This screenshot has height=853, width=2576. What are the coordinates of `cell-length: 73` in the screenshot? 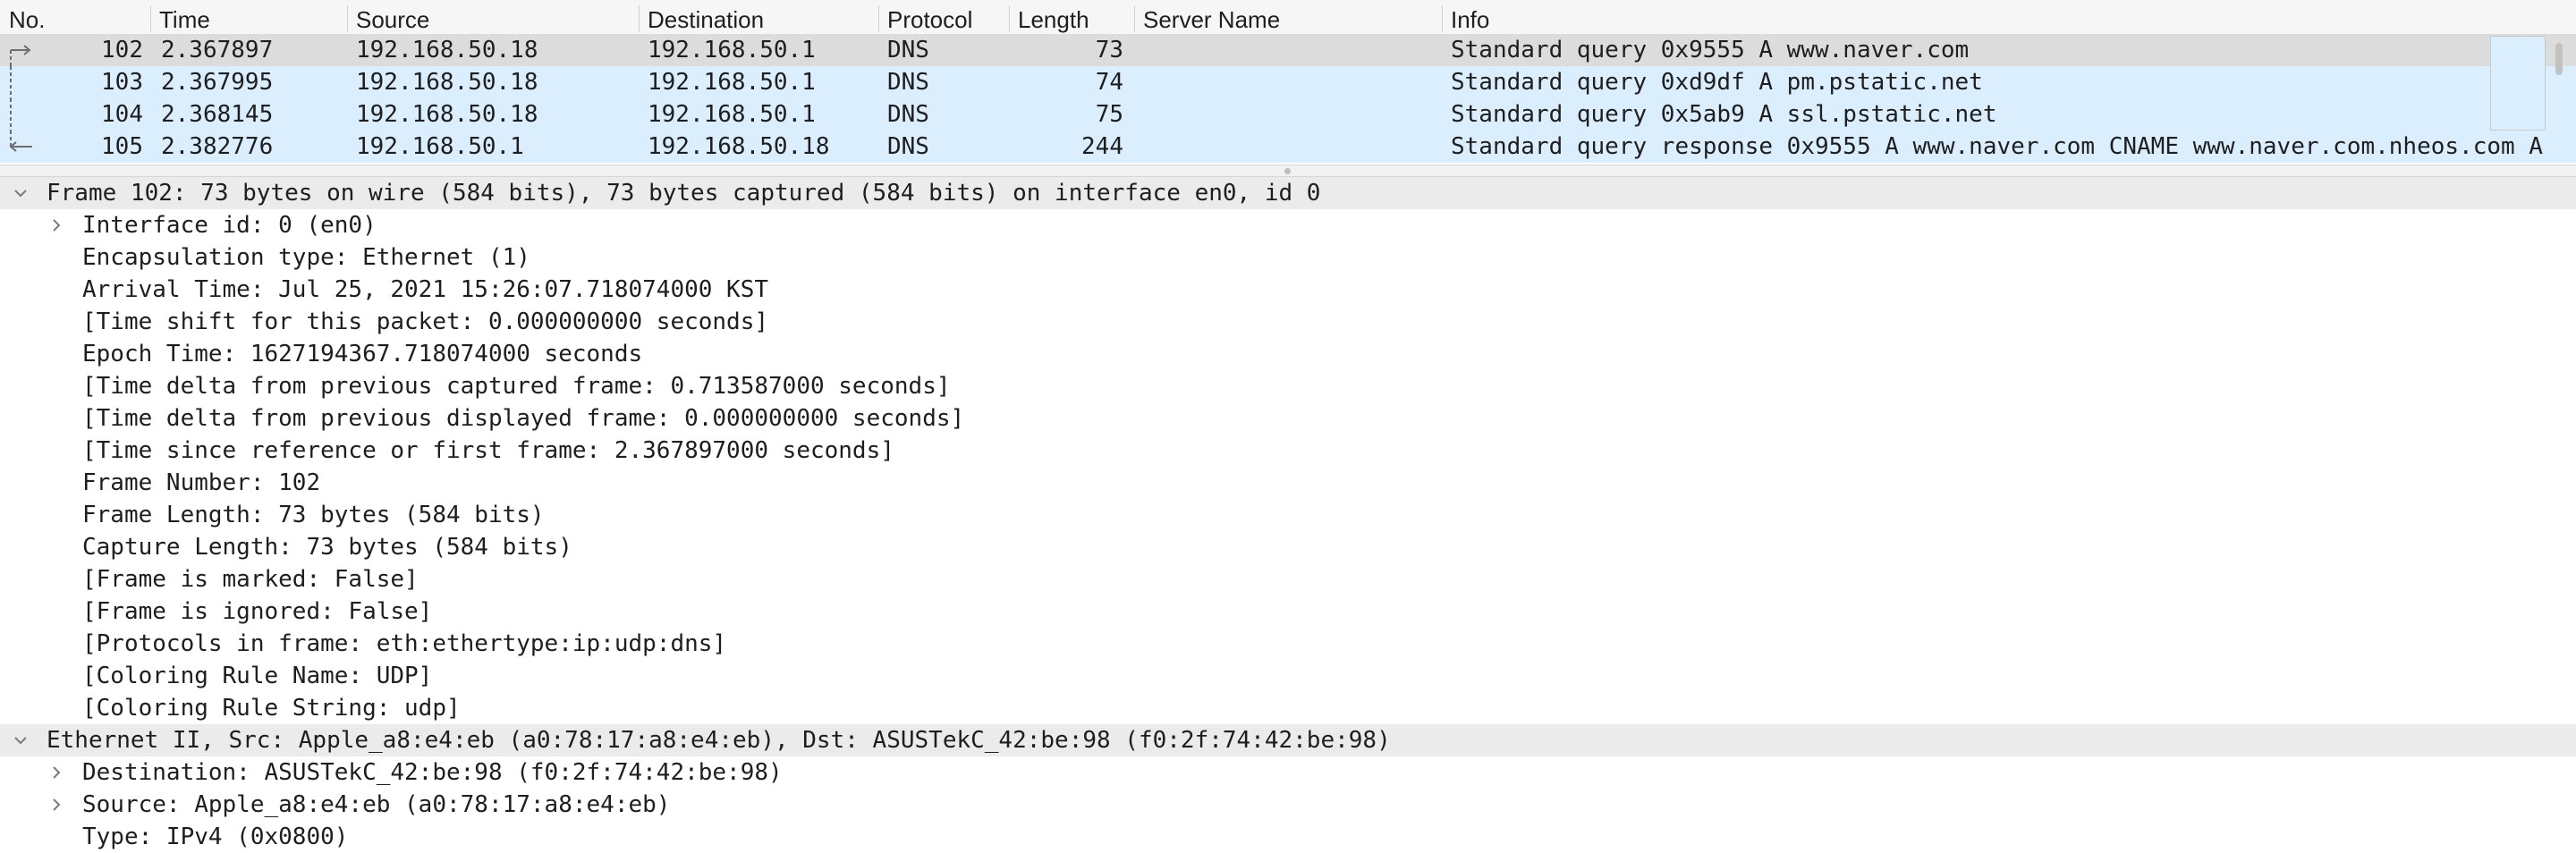 It's located at (1109, 50).